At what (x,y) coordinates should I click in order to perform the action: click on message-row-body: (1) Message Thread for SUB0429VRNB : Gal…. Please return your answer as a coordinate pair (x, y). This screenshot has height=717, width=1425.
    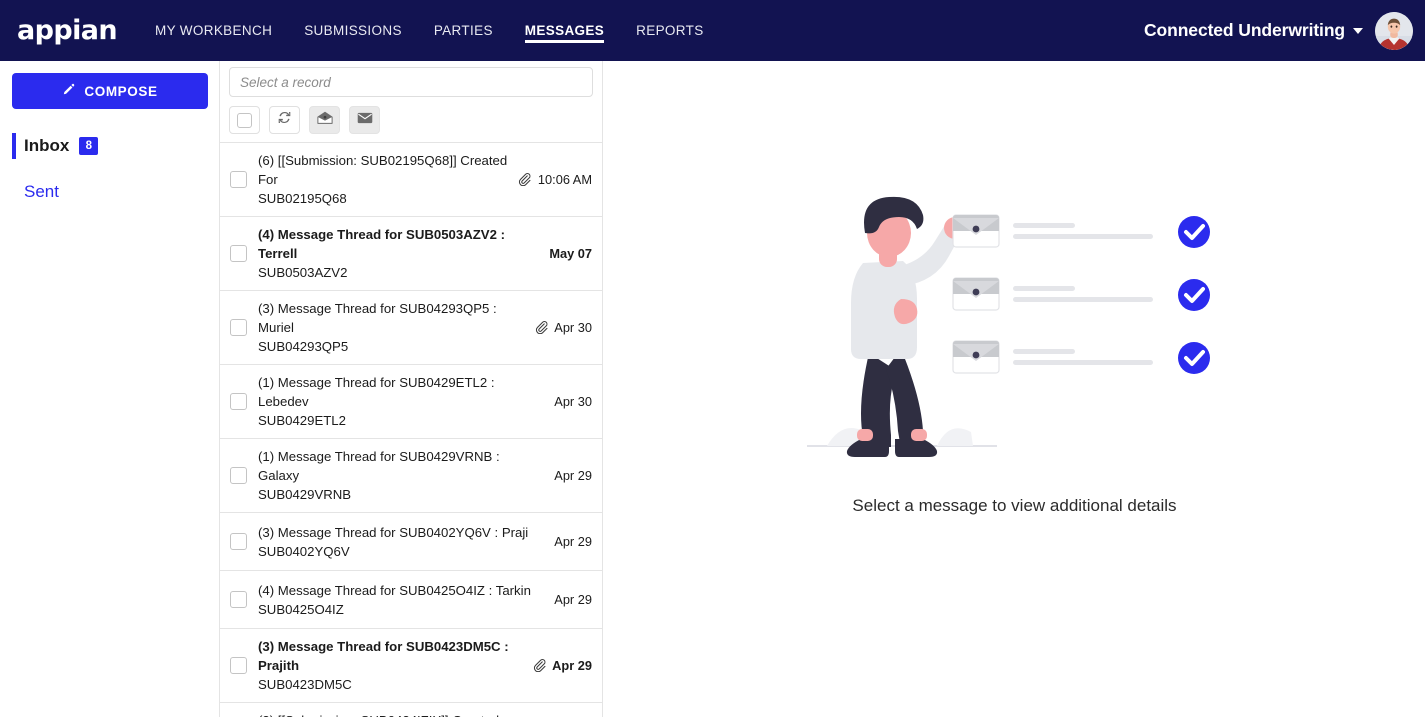
    Looking at the image, I should click on (401, 475).